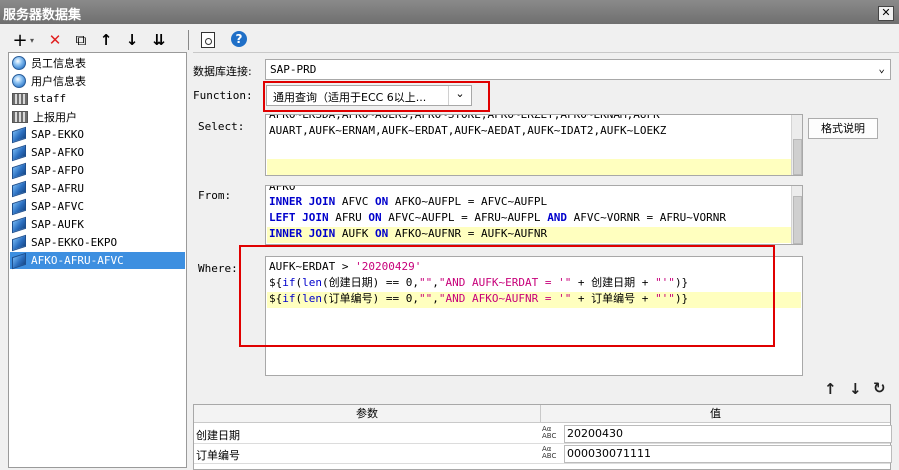 The width and height of the screenshot is (899, 470). What do you see at coordinates (97, 170) in the screenshot?
I see `dataset-item: SAP-AFPO` at bounding box center [97, 170].